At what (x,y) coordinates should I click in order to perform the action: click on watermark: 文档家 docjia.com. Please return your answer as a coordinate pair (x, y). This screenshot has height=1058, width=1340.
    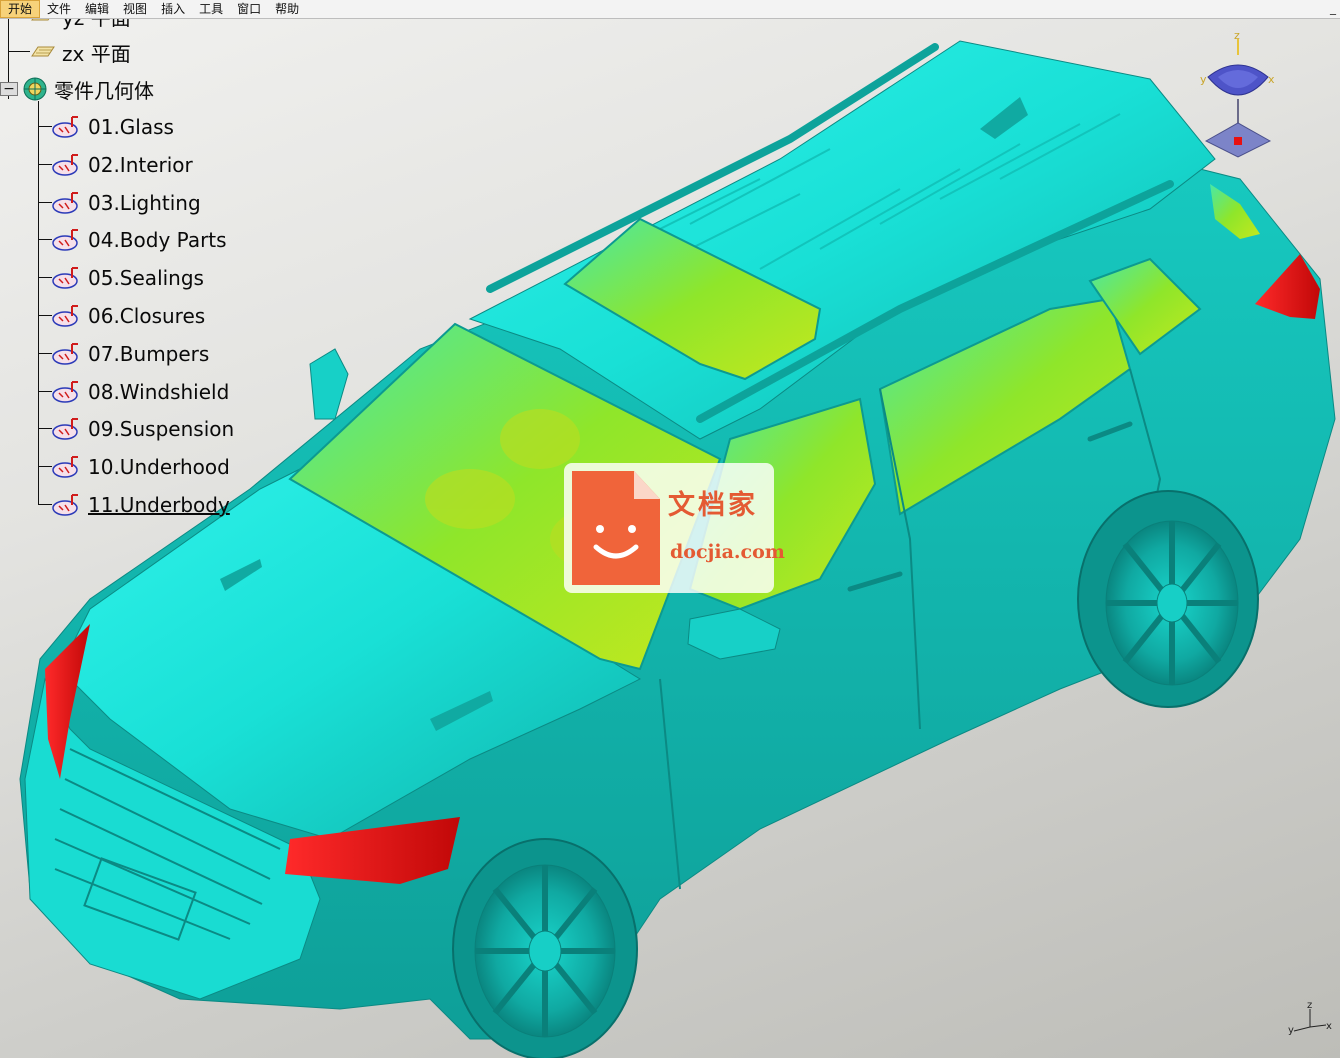
    Looking at the image, I should click on (674, 528).